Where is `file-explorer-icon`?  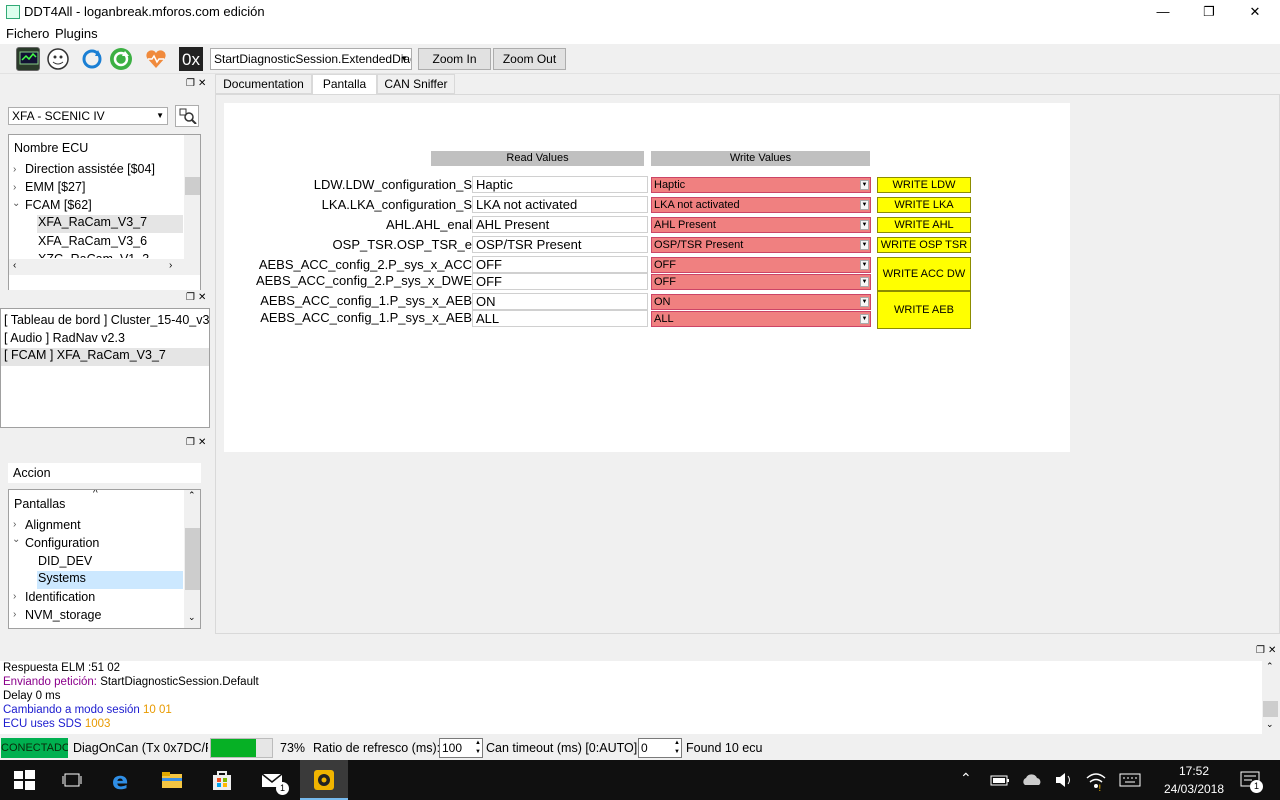 file-explorer-icon is located at coordinates (172, 780).